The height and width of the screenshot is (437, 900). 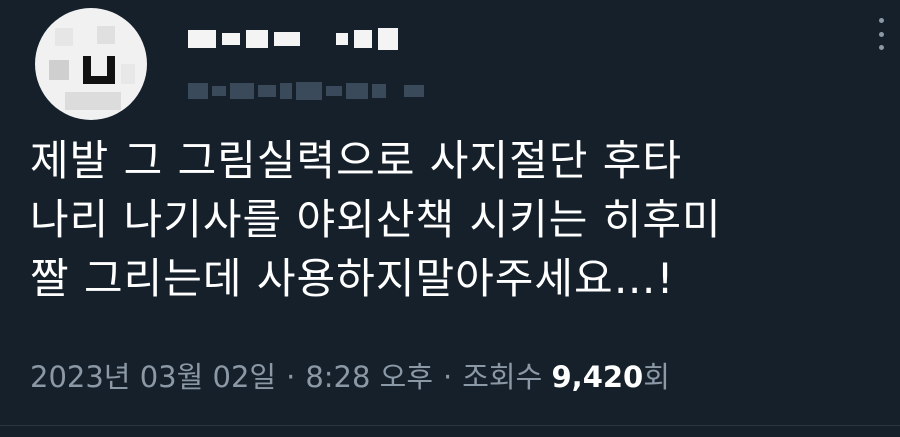 I want to click on avatar, so click(x=91, y=64).